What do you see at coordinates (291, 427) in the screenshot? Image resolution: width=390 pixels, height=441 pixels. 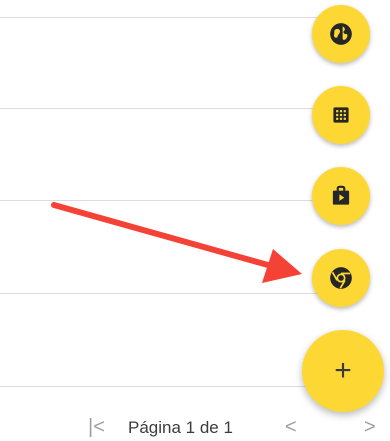 I see `previous-page-button: <` at bounding box center [291, 427].